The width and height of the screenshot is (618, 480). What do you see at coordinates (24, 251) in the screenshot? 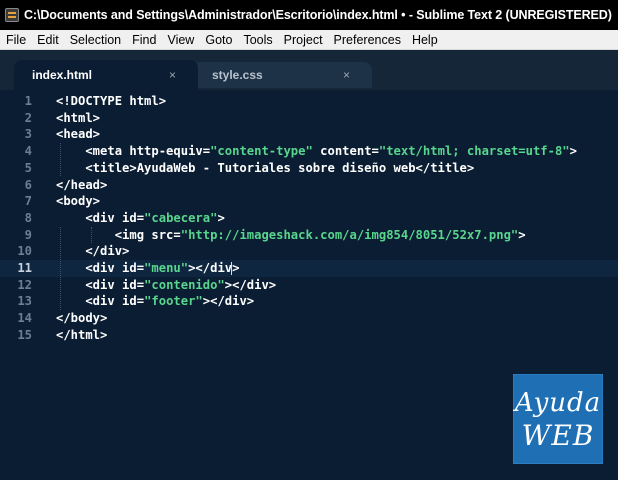
I see `line-number: 10` at bounding box center [24, 251].